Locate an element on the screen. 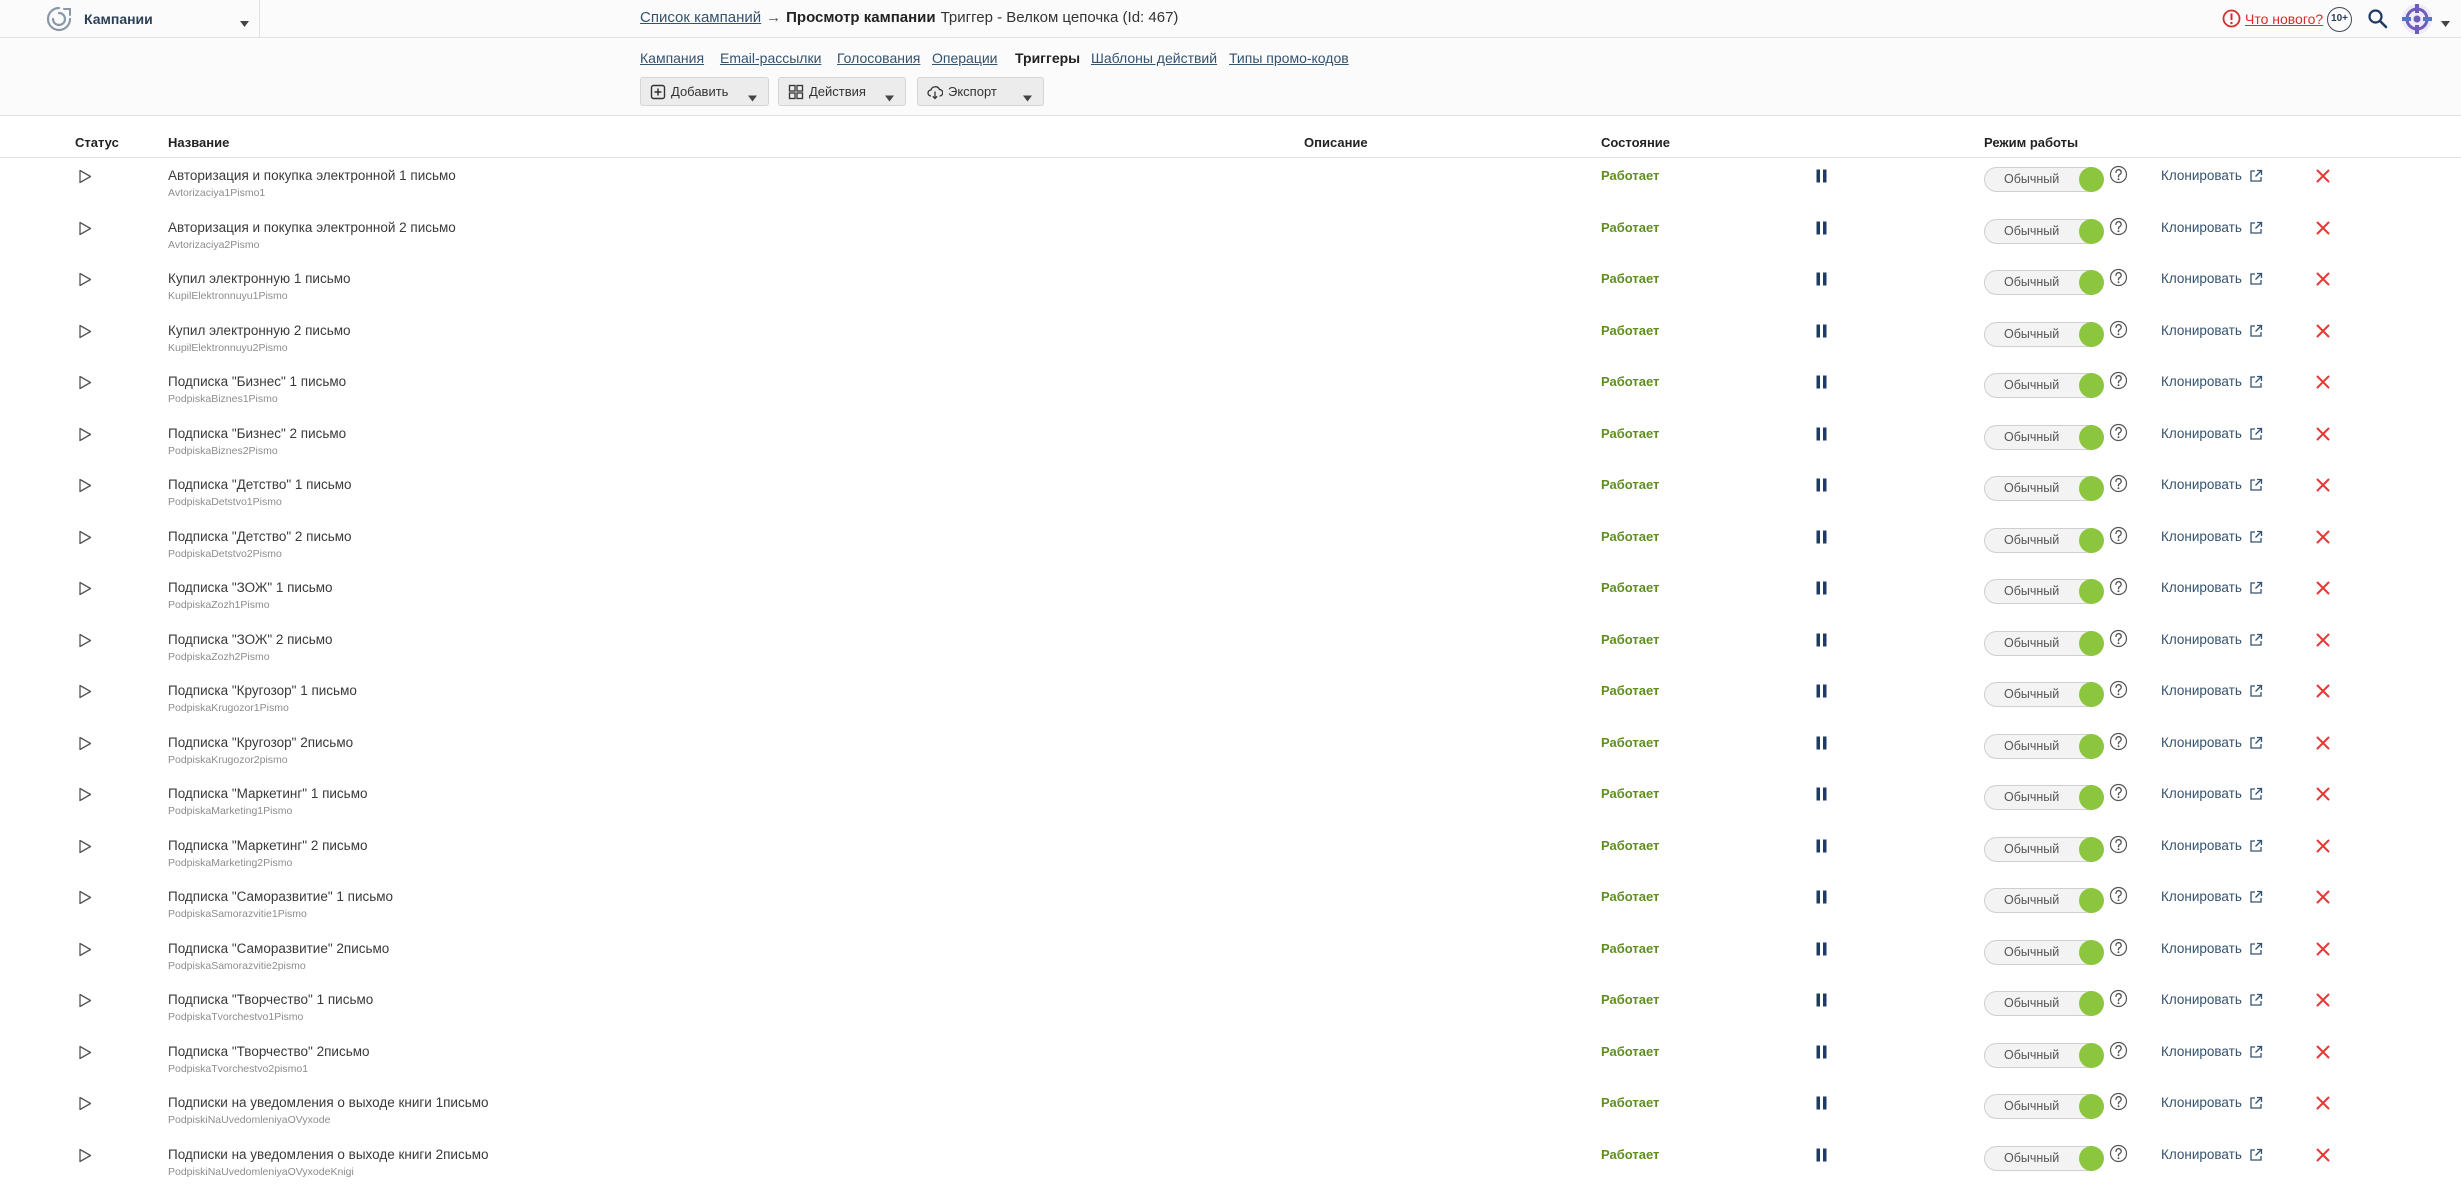 The image size is (2461, 1197). alert-icon is located at coordinates (2231, 18).